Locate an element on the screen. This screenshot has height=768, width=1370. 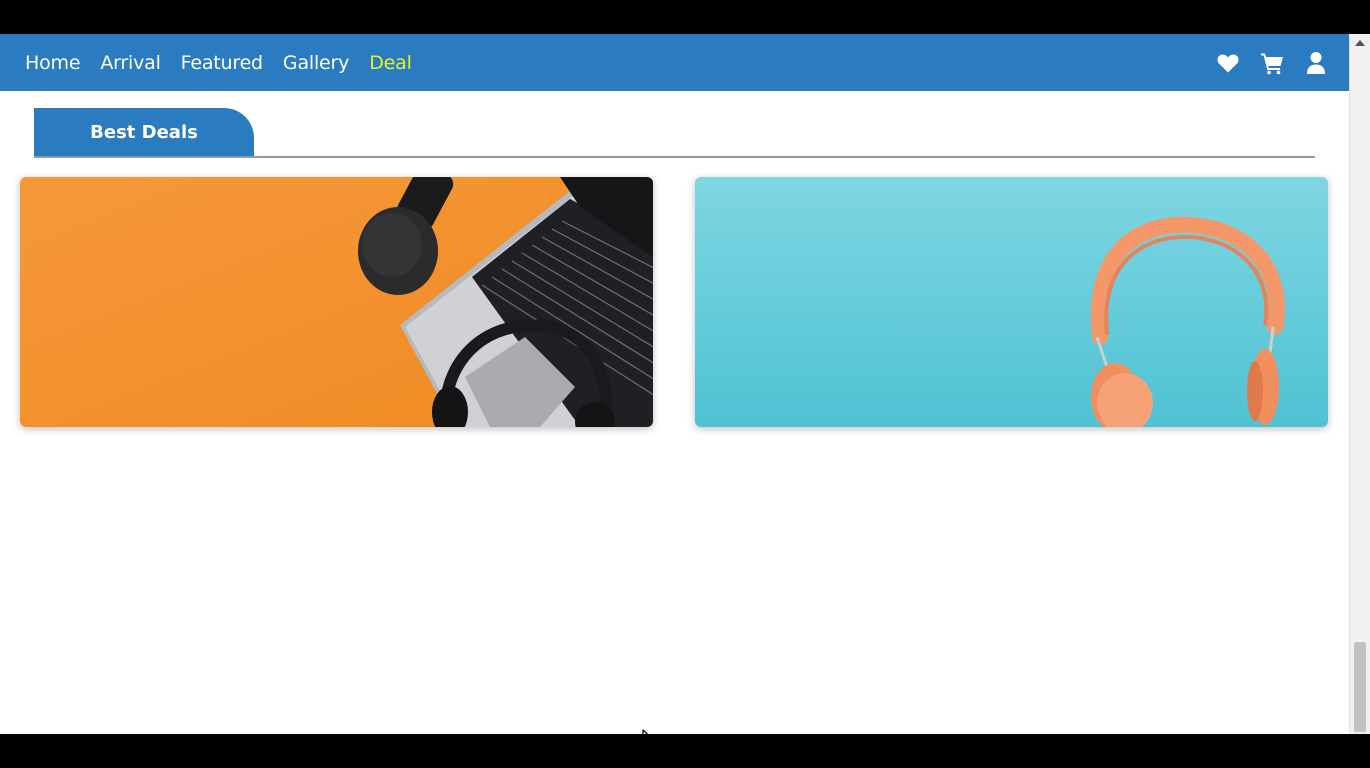
nav-link-home: Home is located at coordinates (53, 63).